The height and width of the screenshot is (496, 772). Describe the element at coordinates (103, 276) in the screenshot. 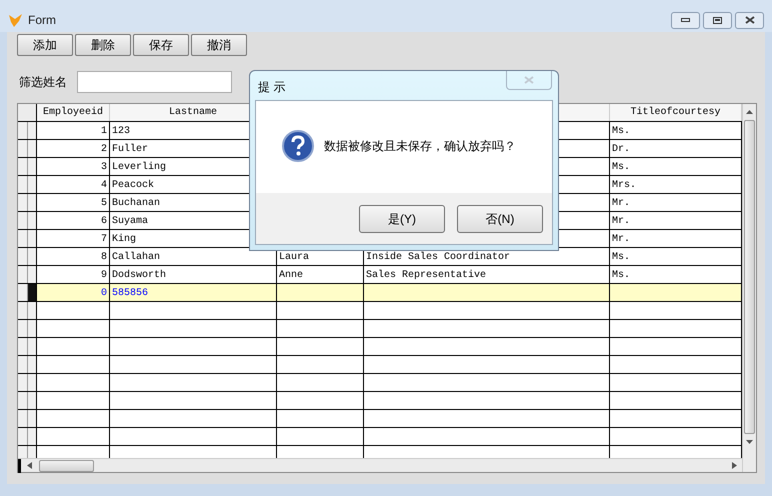

I see `table-cell: 9` at that location.